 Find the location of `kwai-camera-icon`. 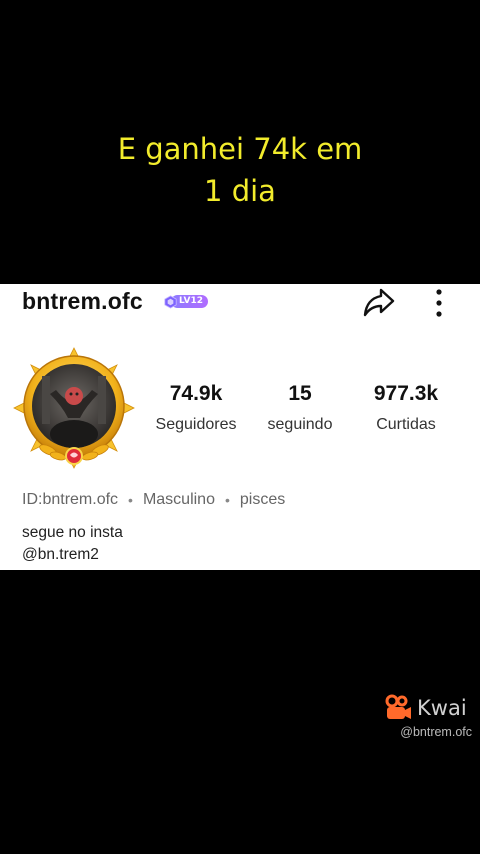

kwai-camera-icon is located at coordinates (398, 706).